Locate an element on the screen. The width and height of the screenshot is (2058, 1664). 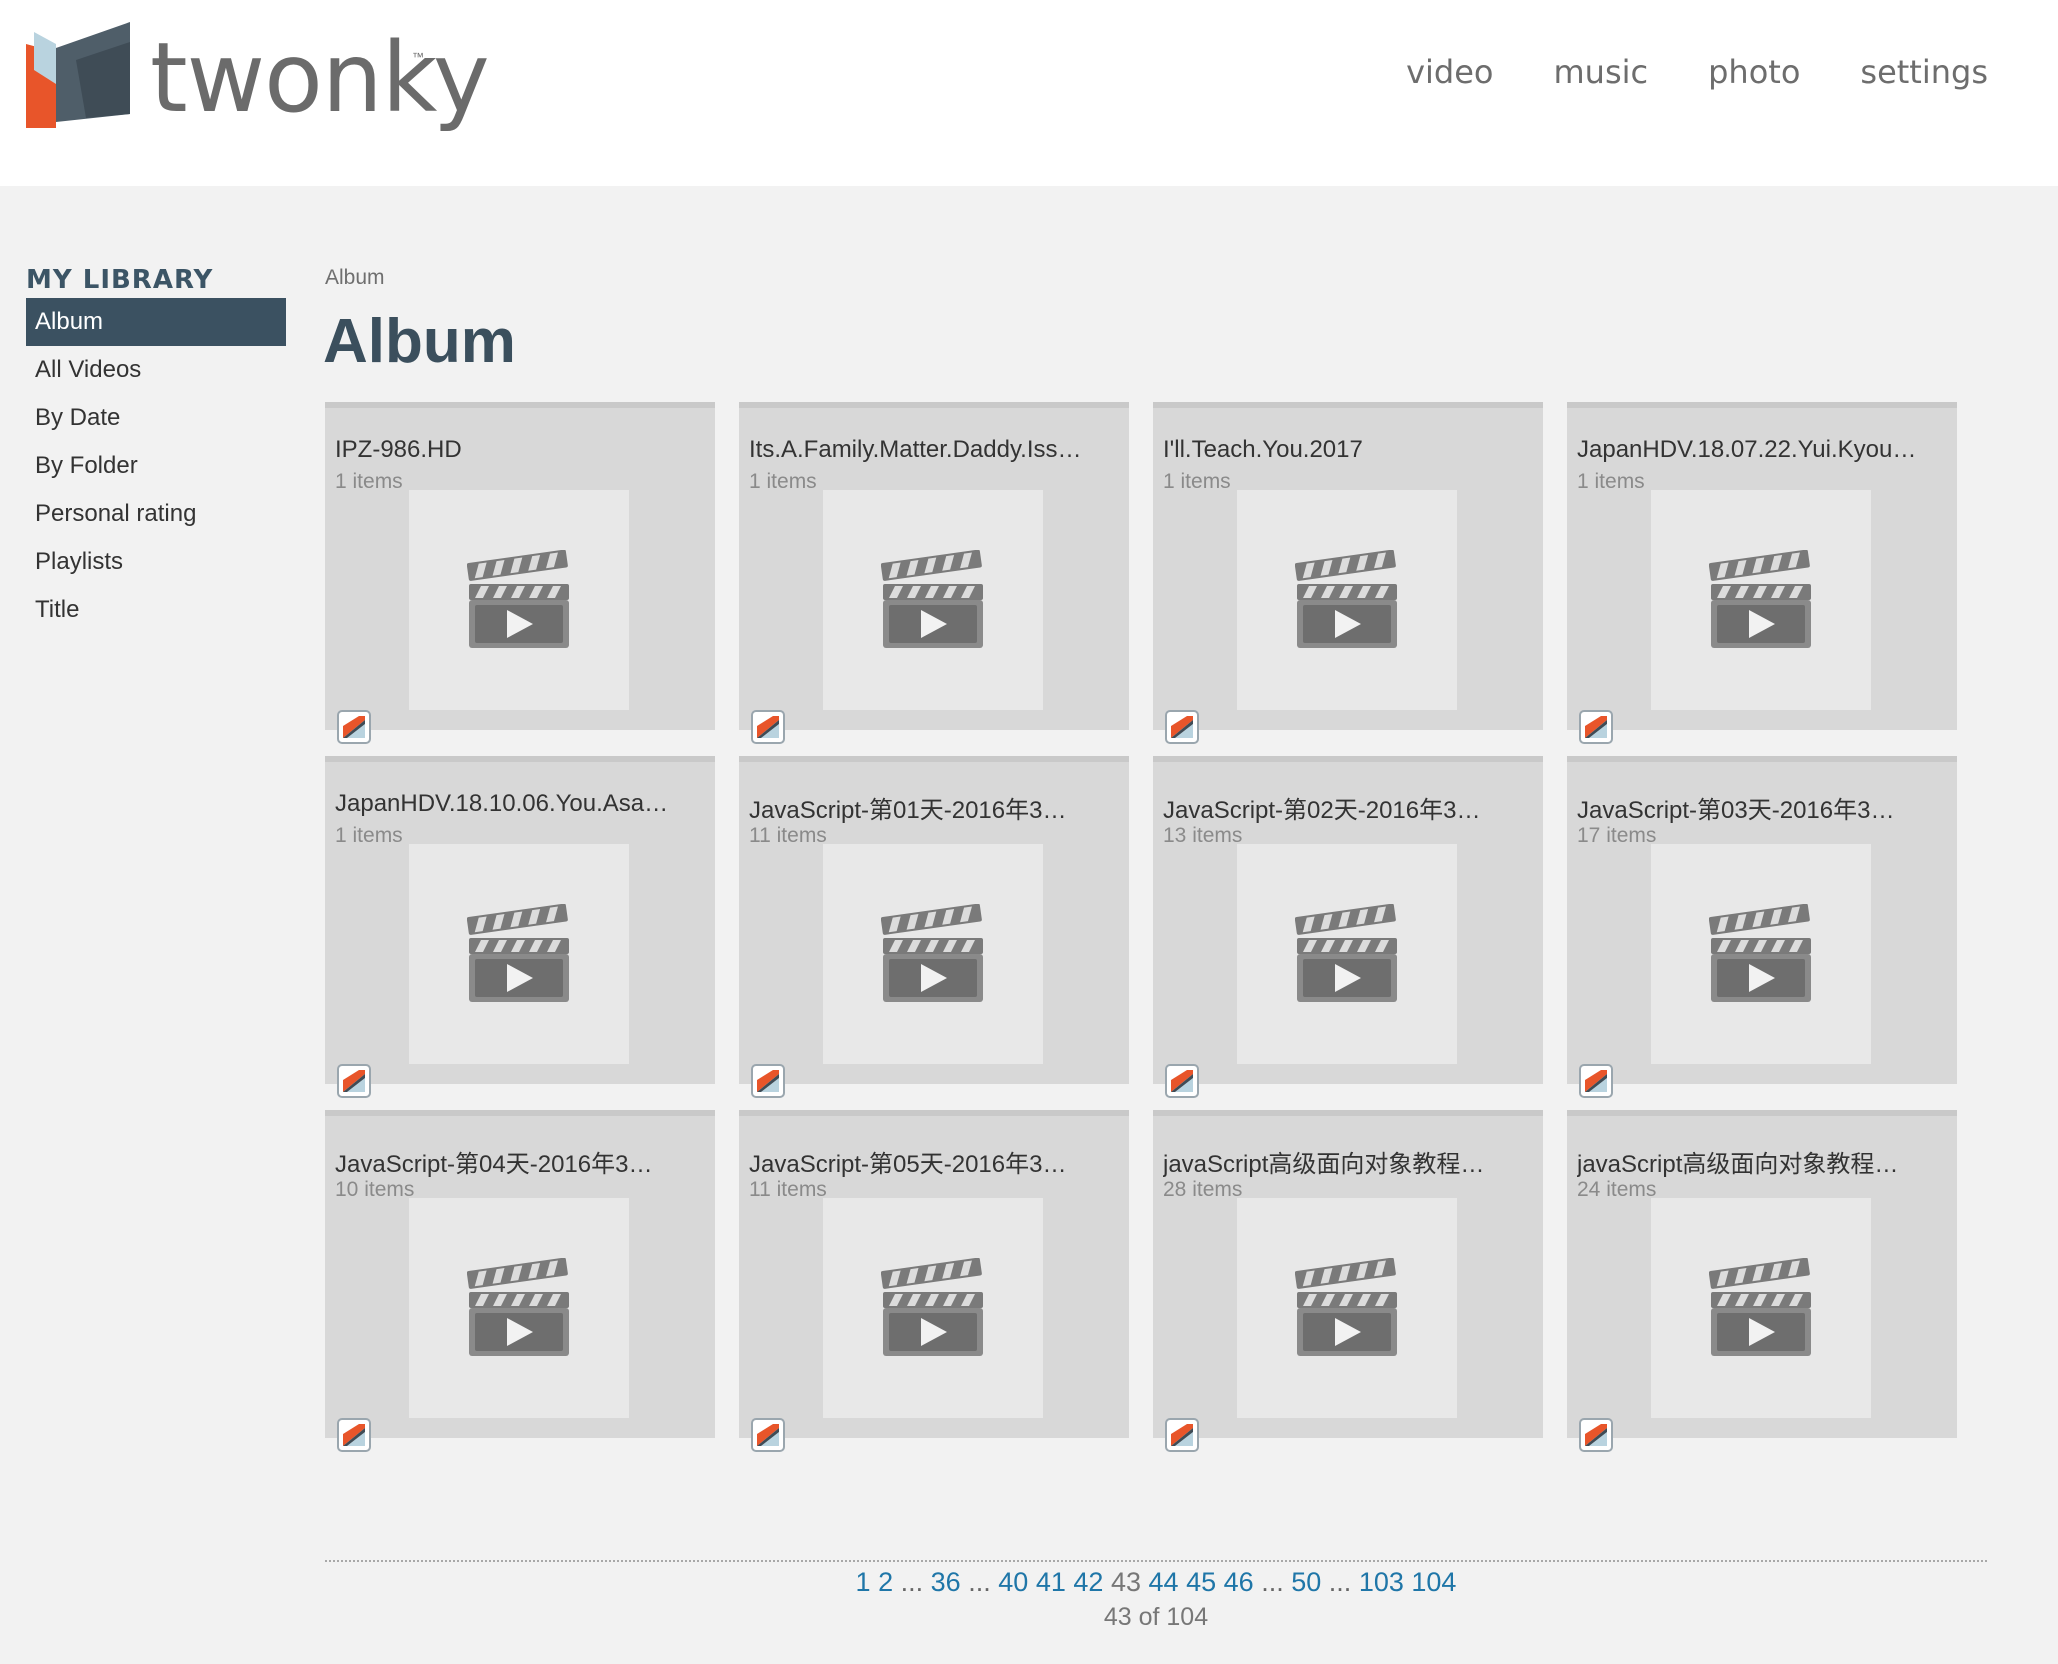
album-card: javaScript高级面向对象教程… 24 items is located at coordinates (1762, 1281).